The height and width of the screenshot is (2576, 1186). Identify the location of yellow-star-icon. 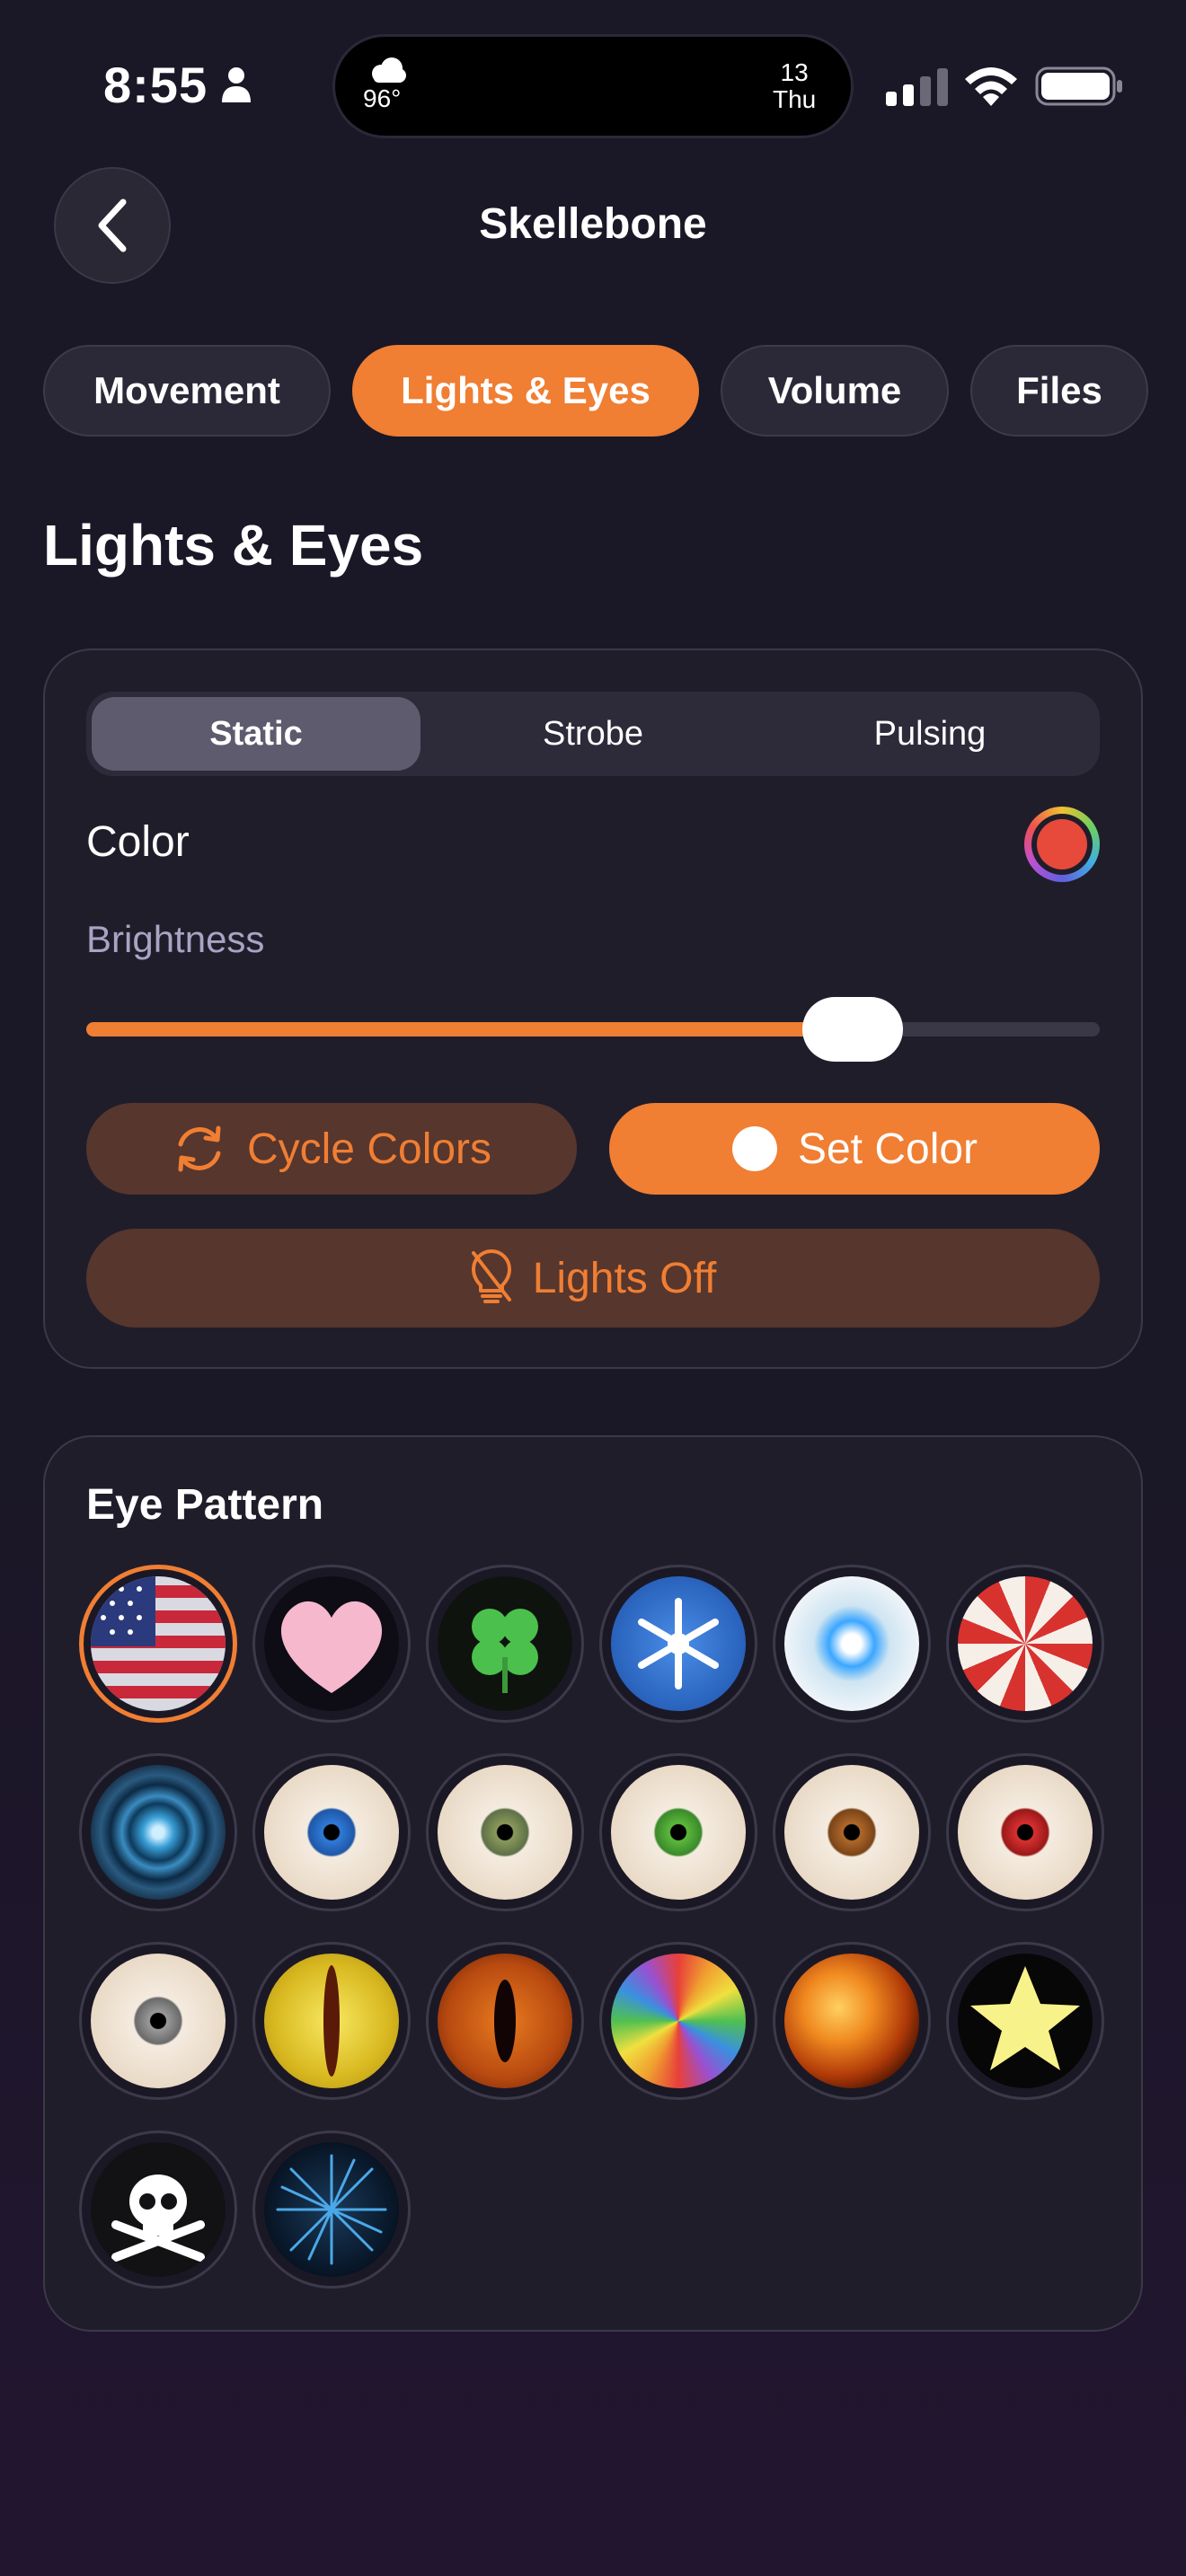
(1025, 2021).